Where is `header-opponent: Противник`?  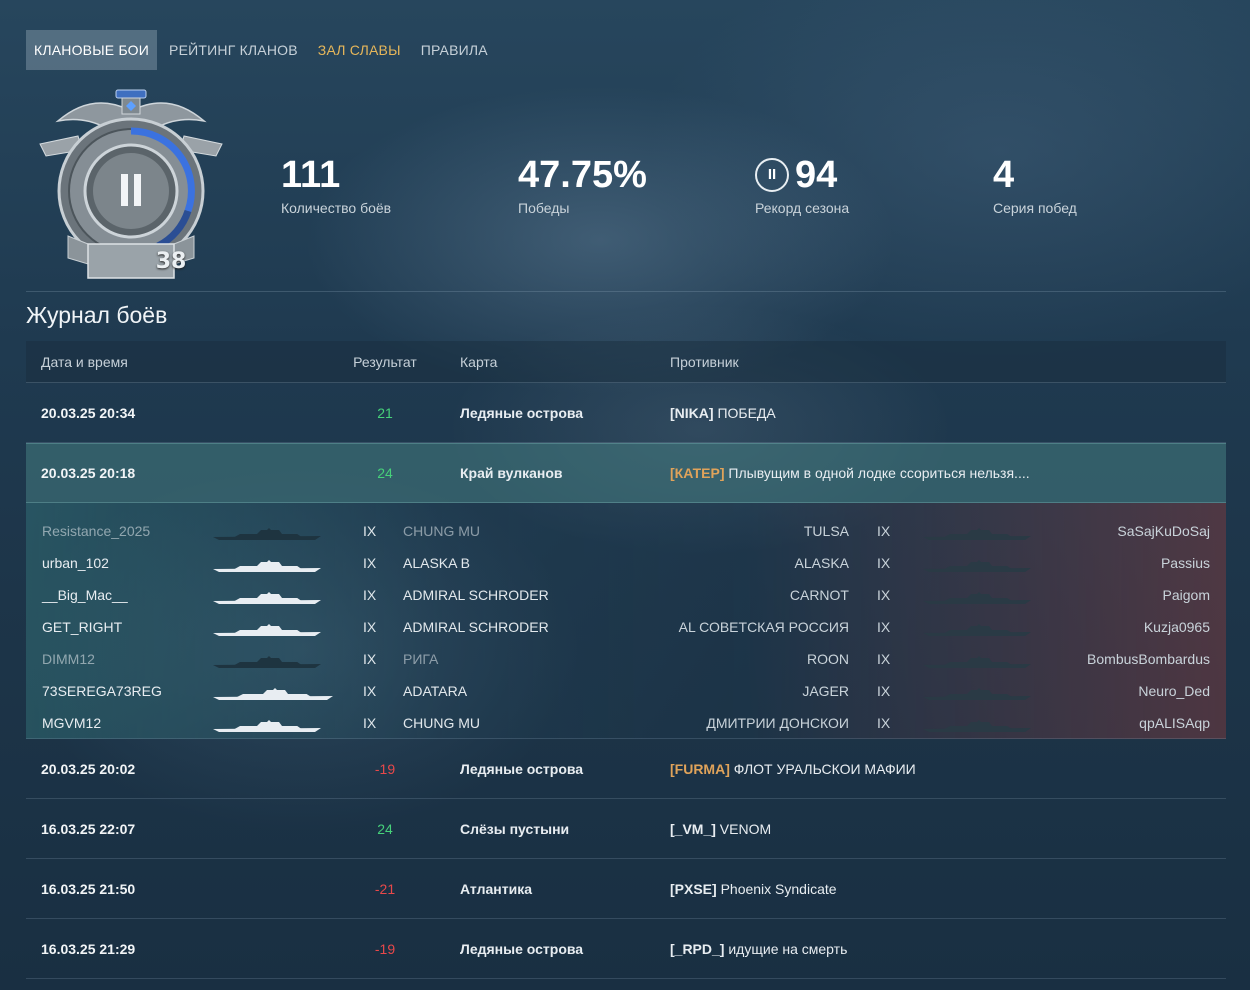 header-opponent: Противник is located at coordinates (948, 362).